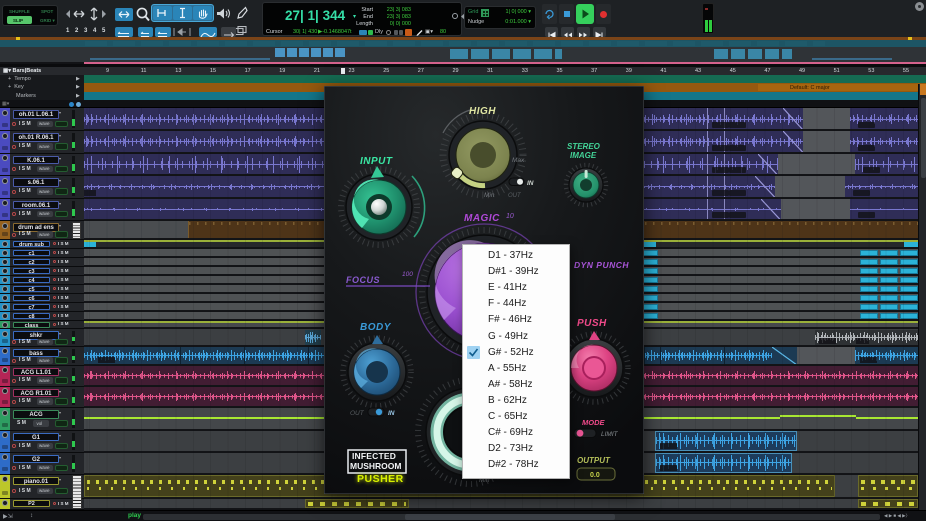  Describe the element at coordinates (482, 218) in the screenshot. I see `svg-text: MAGIC` at that location.